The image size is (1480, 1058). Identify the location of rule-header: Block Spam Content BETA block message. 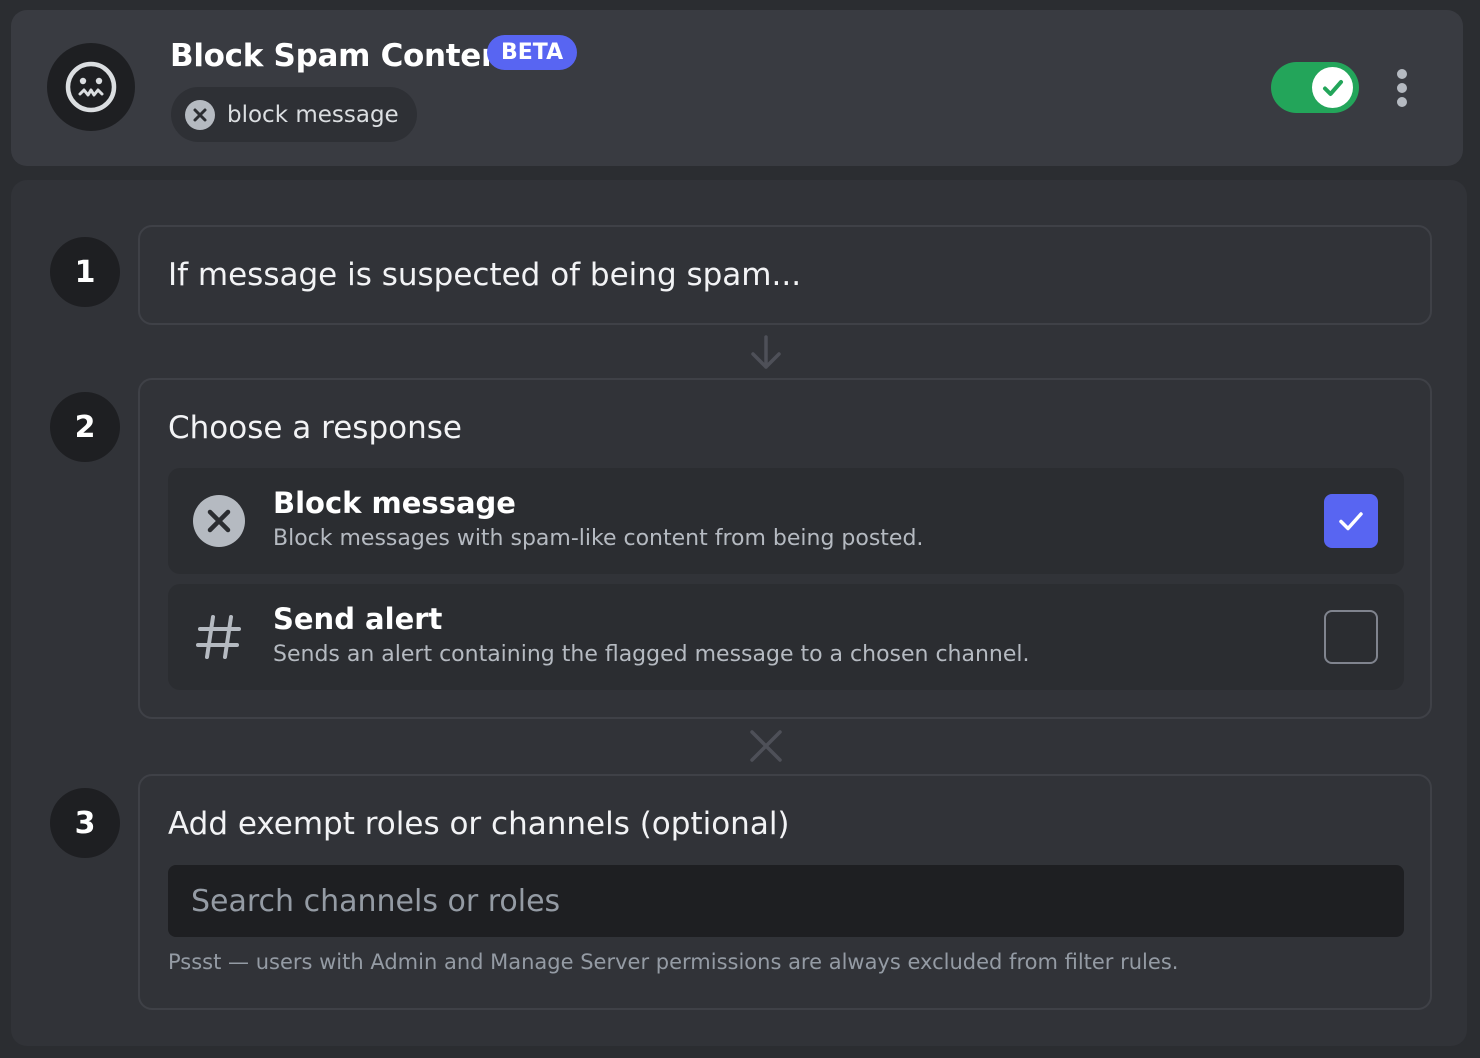
(737, 88).